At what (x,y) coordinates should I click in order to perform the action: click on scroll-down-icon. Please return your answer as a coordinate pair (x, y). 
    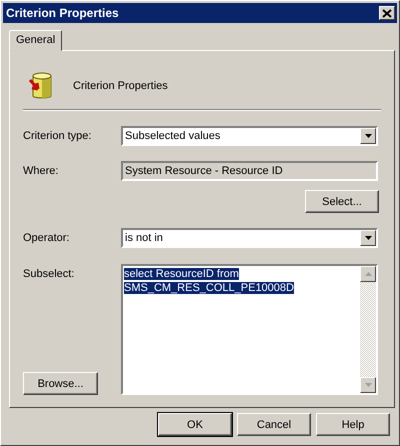
    Looking at the image, I should click on (368, 385).